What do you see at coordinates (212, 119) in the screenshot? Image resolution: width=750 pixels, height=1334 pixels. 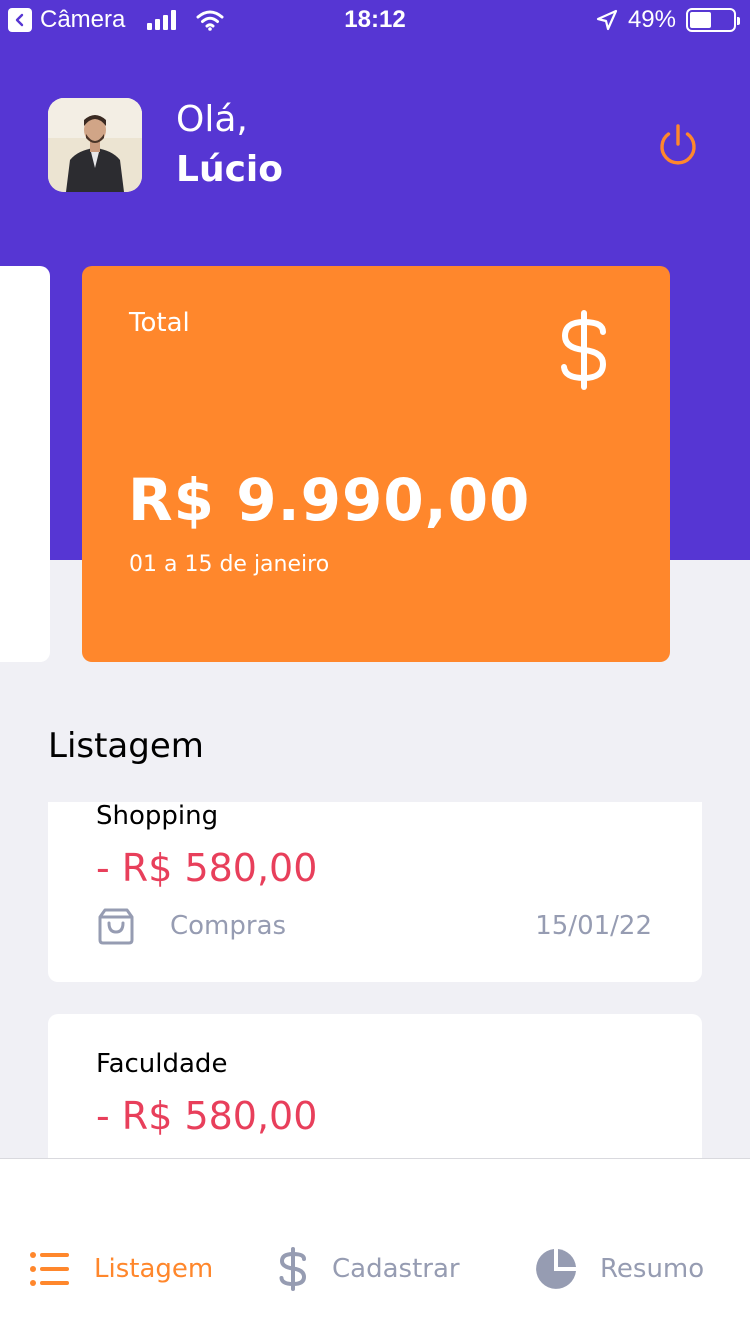 I see `greeting-text: Olá,` at bounding box center [212, 119].